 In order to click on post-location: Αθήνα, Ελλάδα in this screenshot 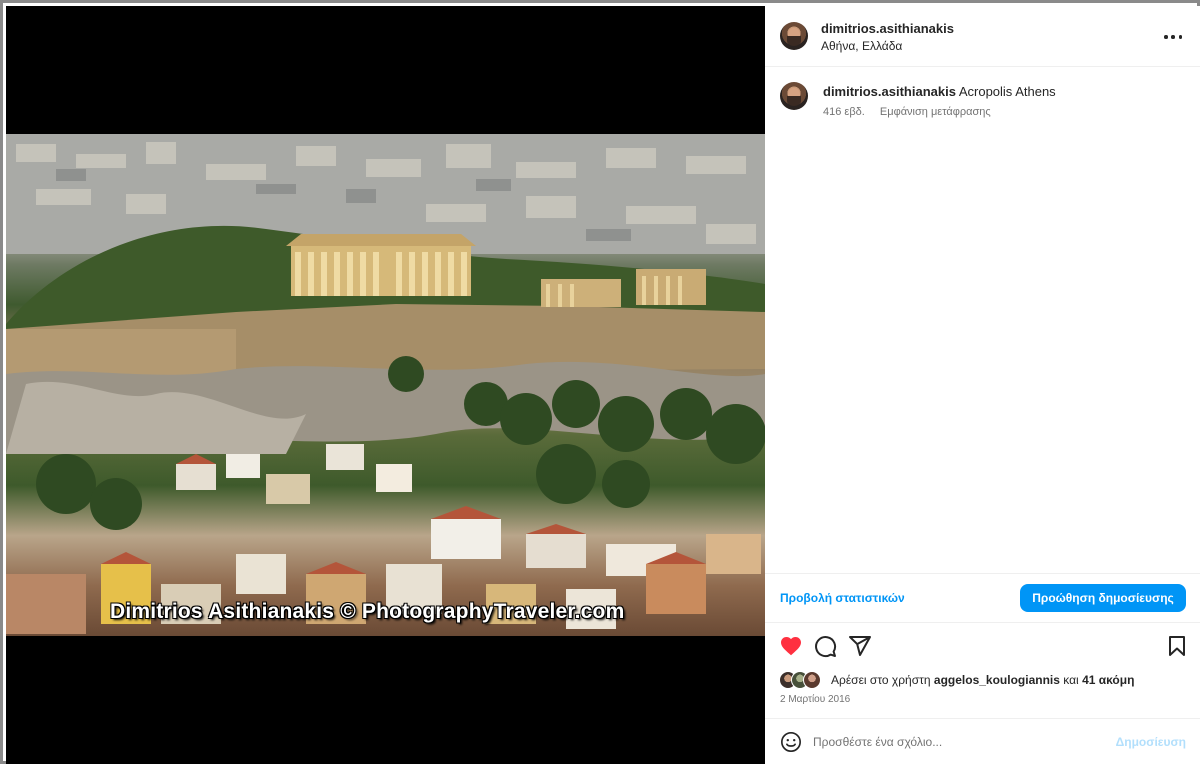, I will do `click(861, 46)`.